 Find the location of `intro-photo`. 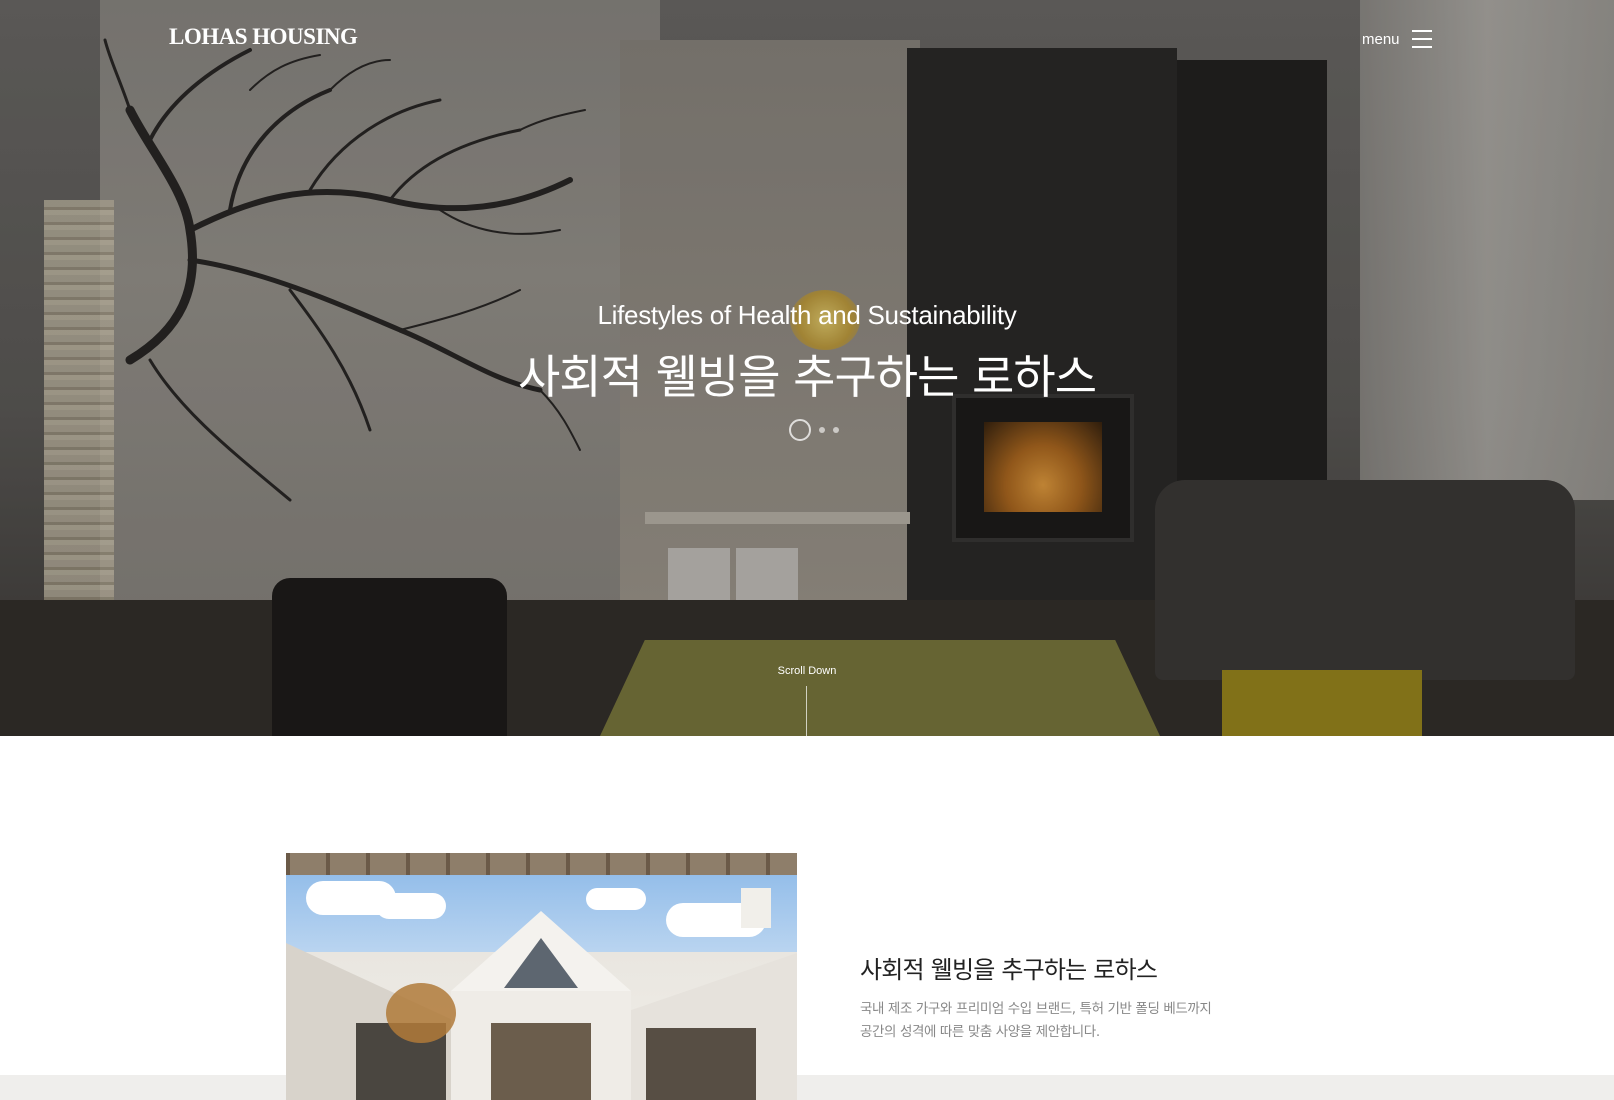

intro-photo is located at coordinates (541, 976).